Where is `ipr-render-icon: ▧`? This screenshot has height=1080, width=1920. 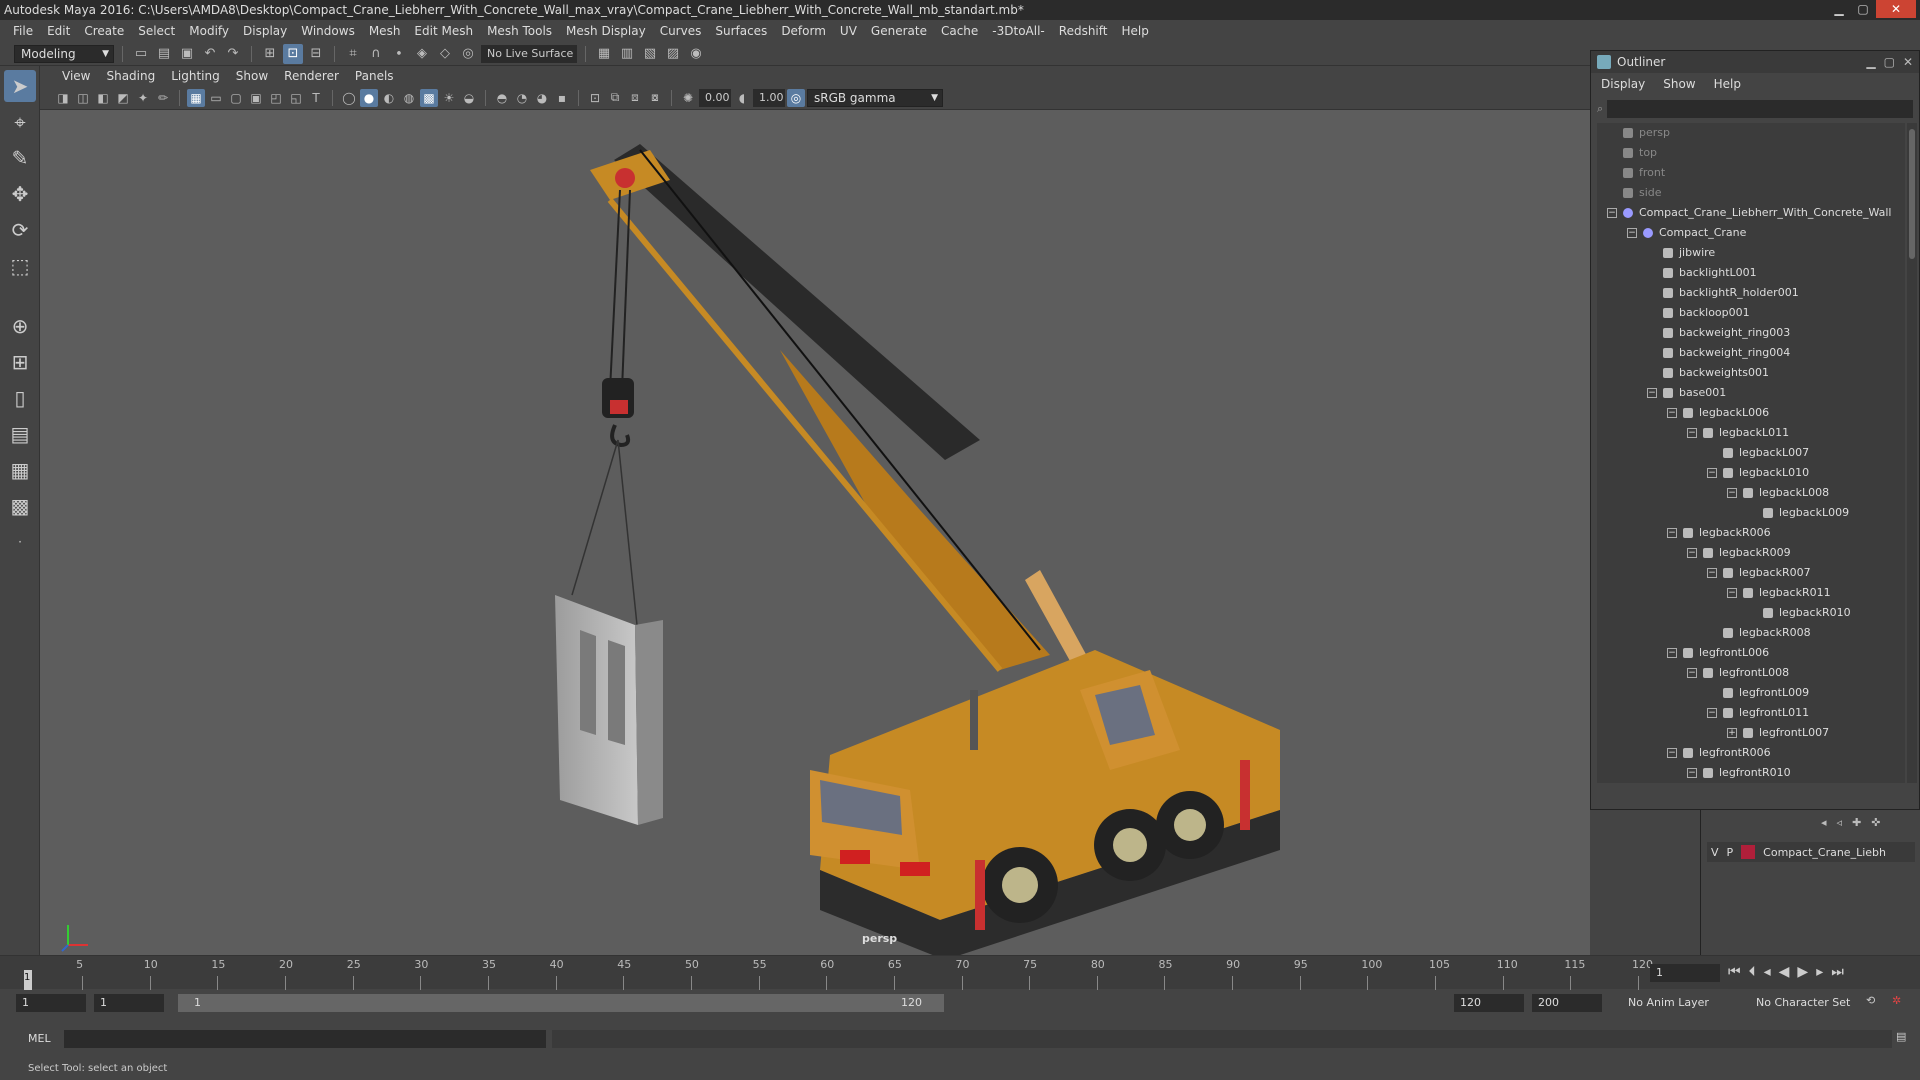
ipr-render-icon: ▧ is located at coordinates (650, 54).